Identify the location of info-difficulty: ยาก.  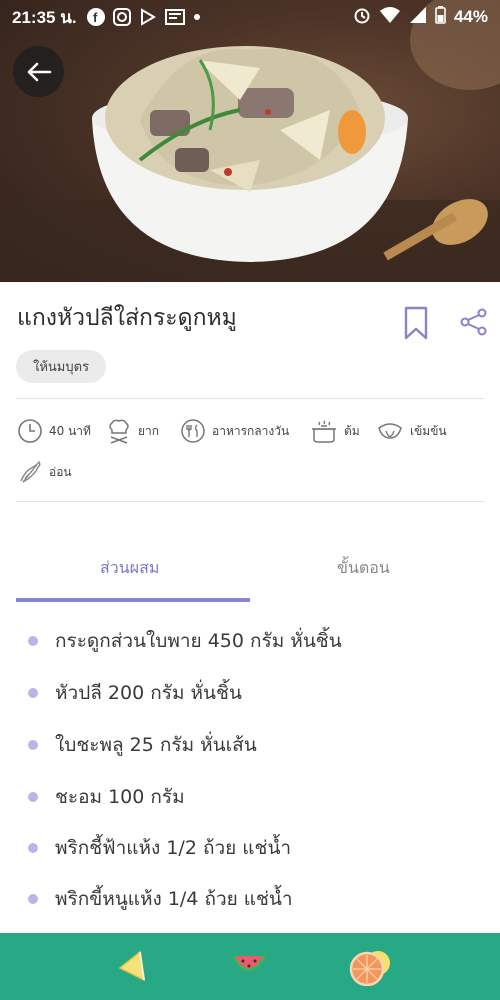
(132, 431).